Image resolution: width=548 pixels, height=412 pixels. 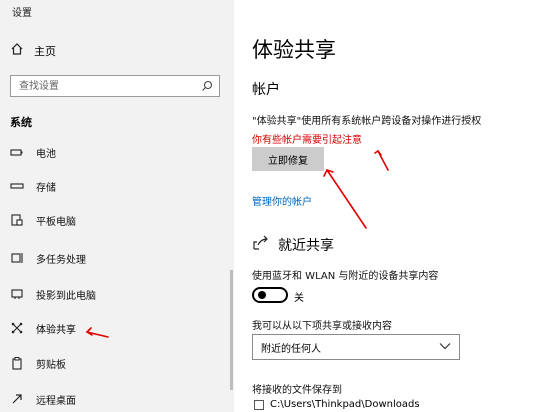 I want to click on search-icon, so click(x=207, y=86).